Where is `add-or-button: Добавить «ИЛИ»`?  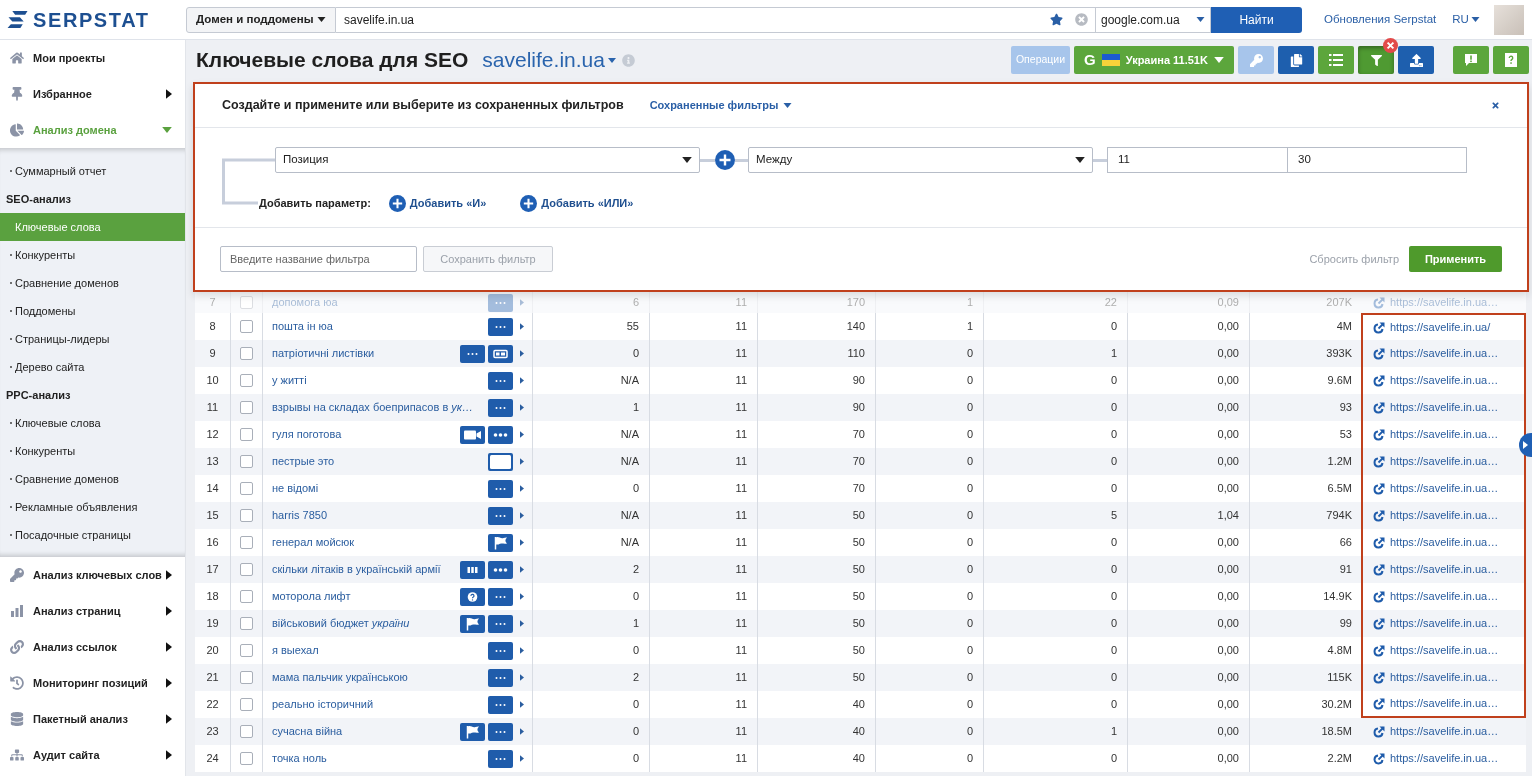
add-or-button: Добавить «ИЛИ» is located at coordinates (577, 203).